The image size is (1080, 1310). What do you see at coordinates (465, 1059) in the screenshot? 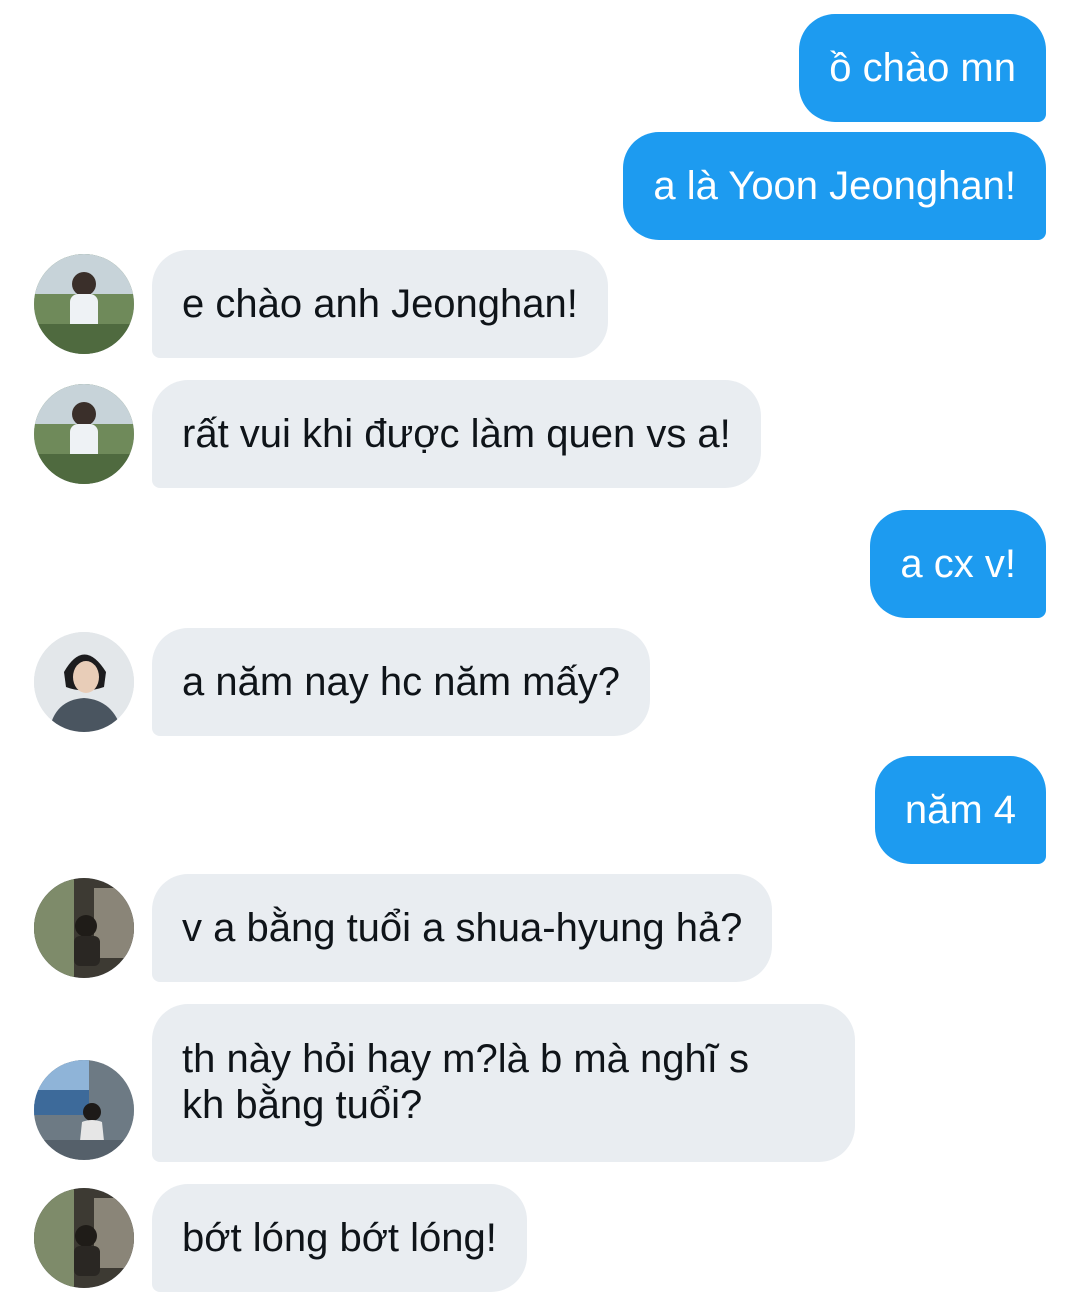
I see `message-text-line: th này hỏi hay m?là b mà nghĩ s` at bounding box center [465, 1059].